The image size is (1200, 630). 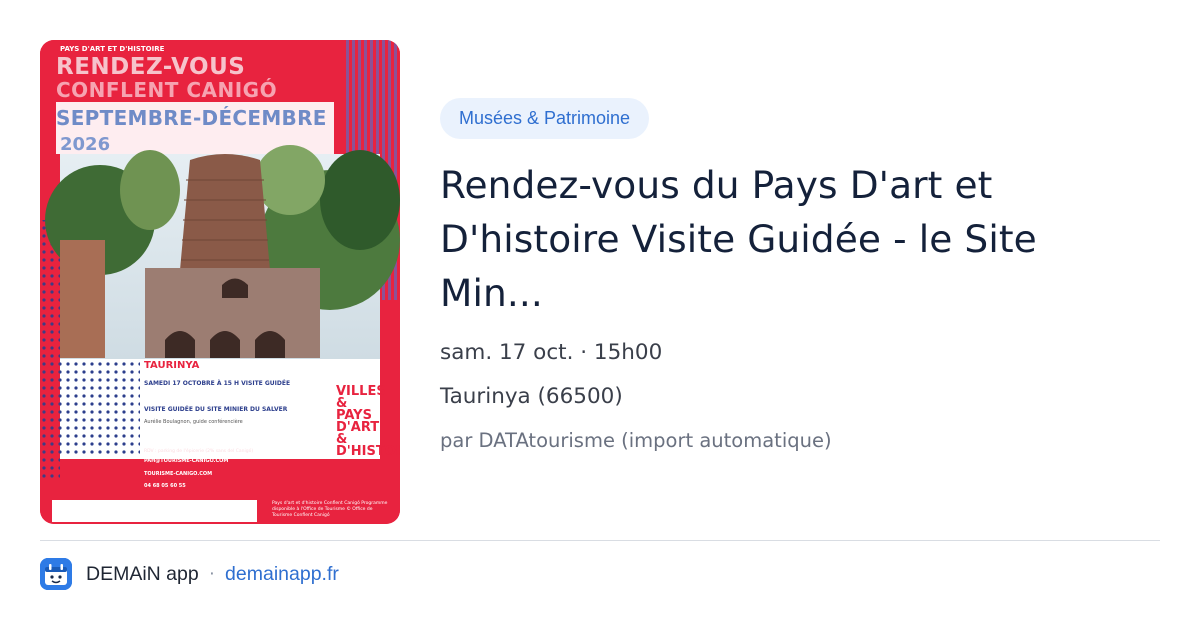 What do you see at coordinates (216, 409) in the screenshot?
I see `poster-detail-visit: VISITE GUIDÉE DU SITE MINIER DU SALVER` at bounding box center [216, 409].